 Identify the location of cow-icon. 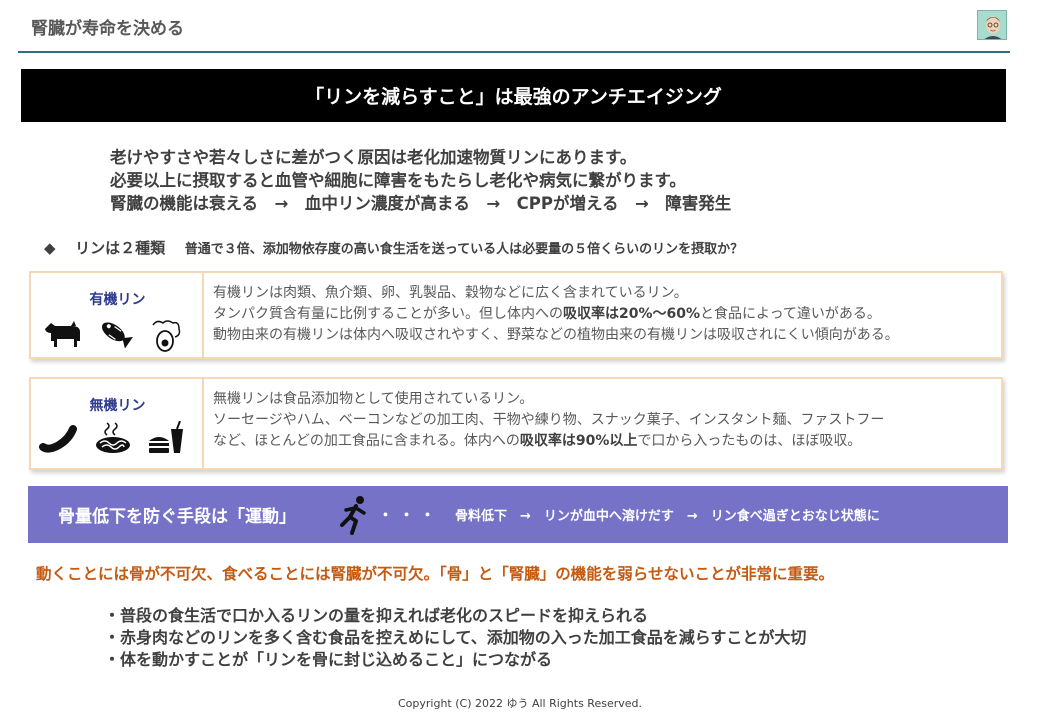
(62, 334).